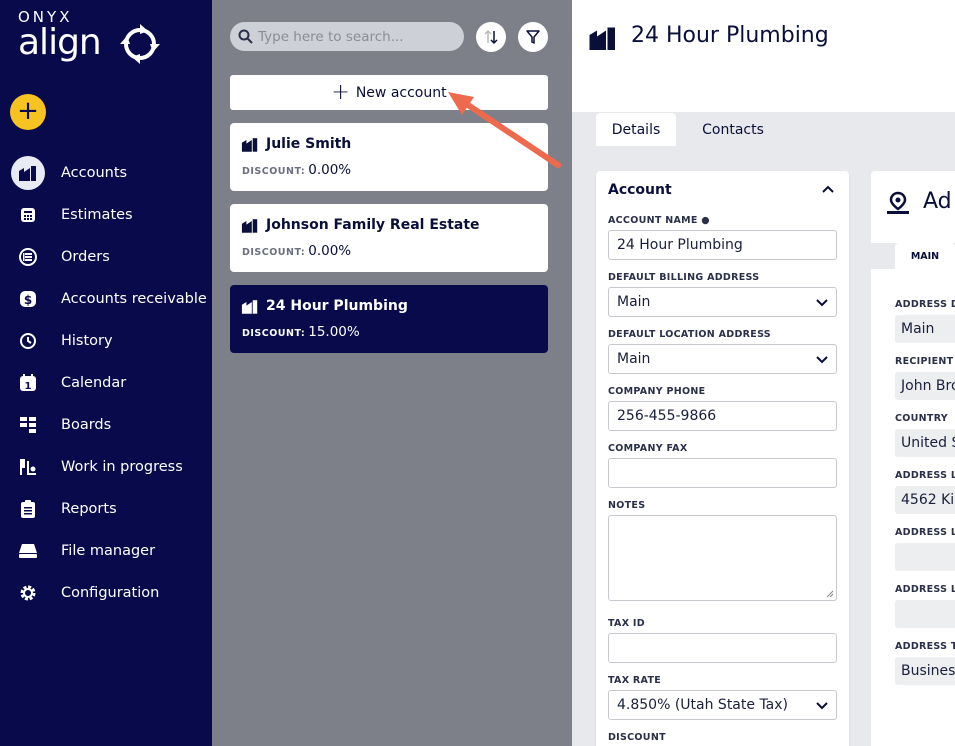 This screenshot has height=746, width=955. Describe the element at coordinates (94, 383) in the screenshot. I see `sidebar-item-label: Calendar` at that location.